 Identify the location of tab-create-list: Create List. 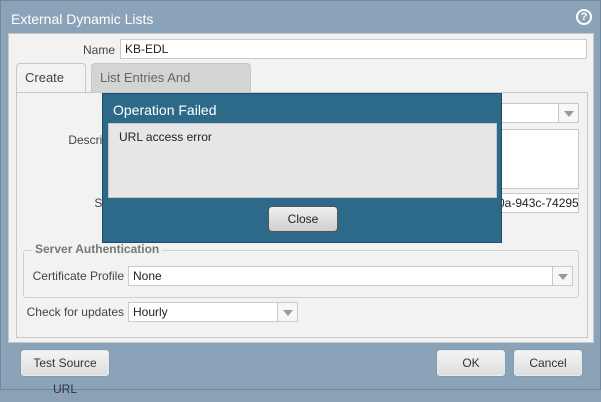
(51, 88).